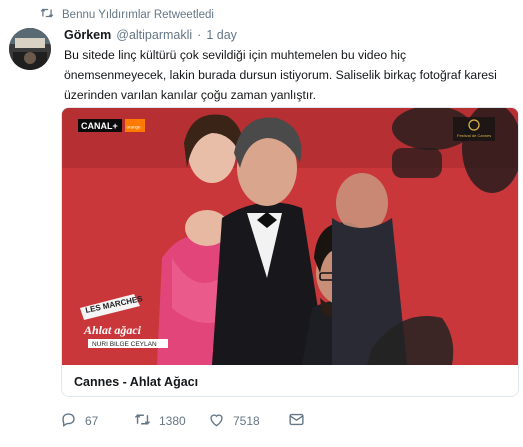  I want to click on message-button, so click(296, 421).